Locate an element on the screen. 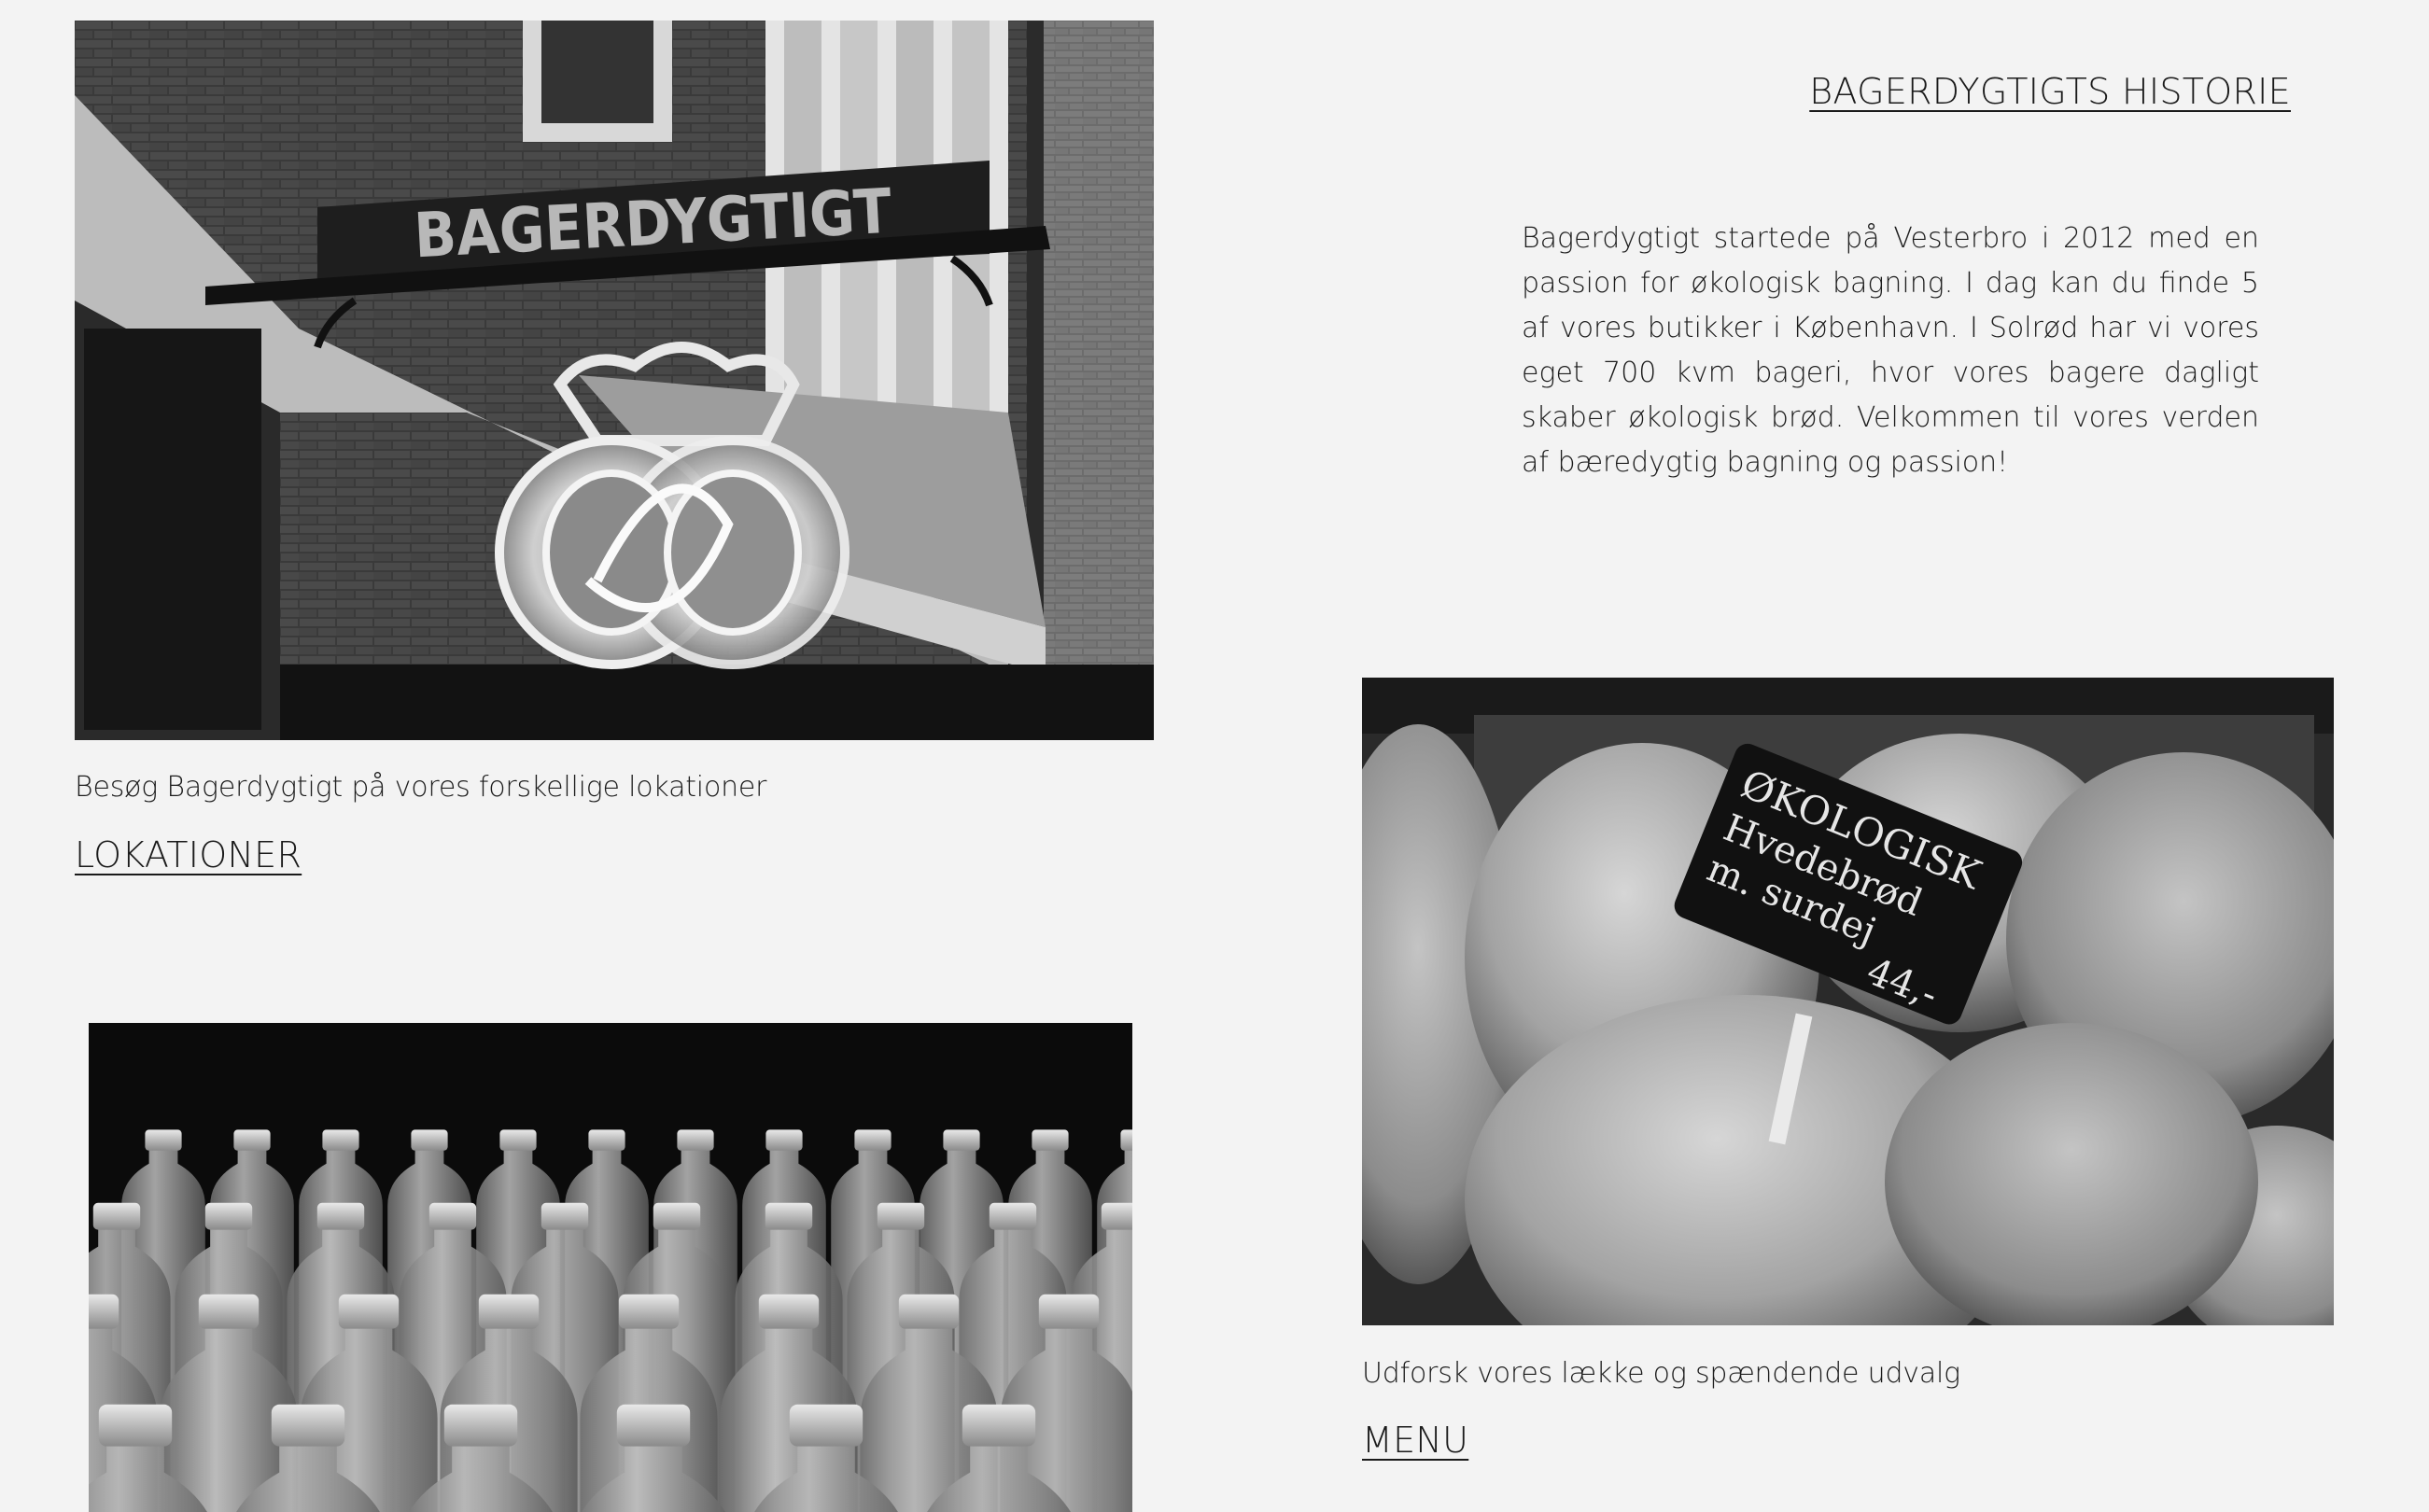 The height and width of the screenshot is (1512, 2429). locations-link: LOKATIONER is located at coordinates (188, 854).